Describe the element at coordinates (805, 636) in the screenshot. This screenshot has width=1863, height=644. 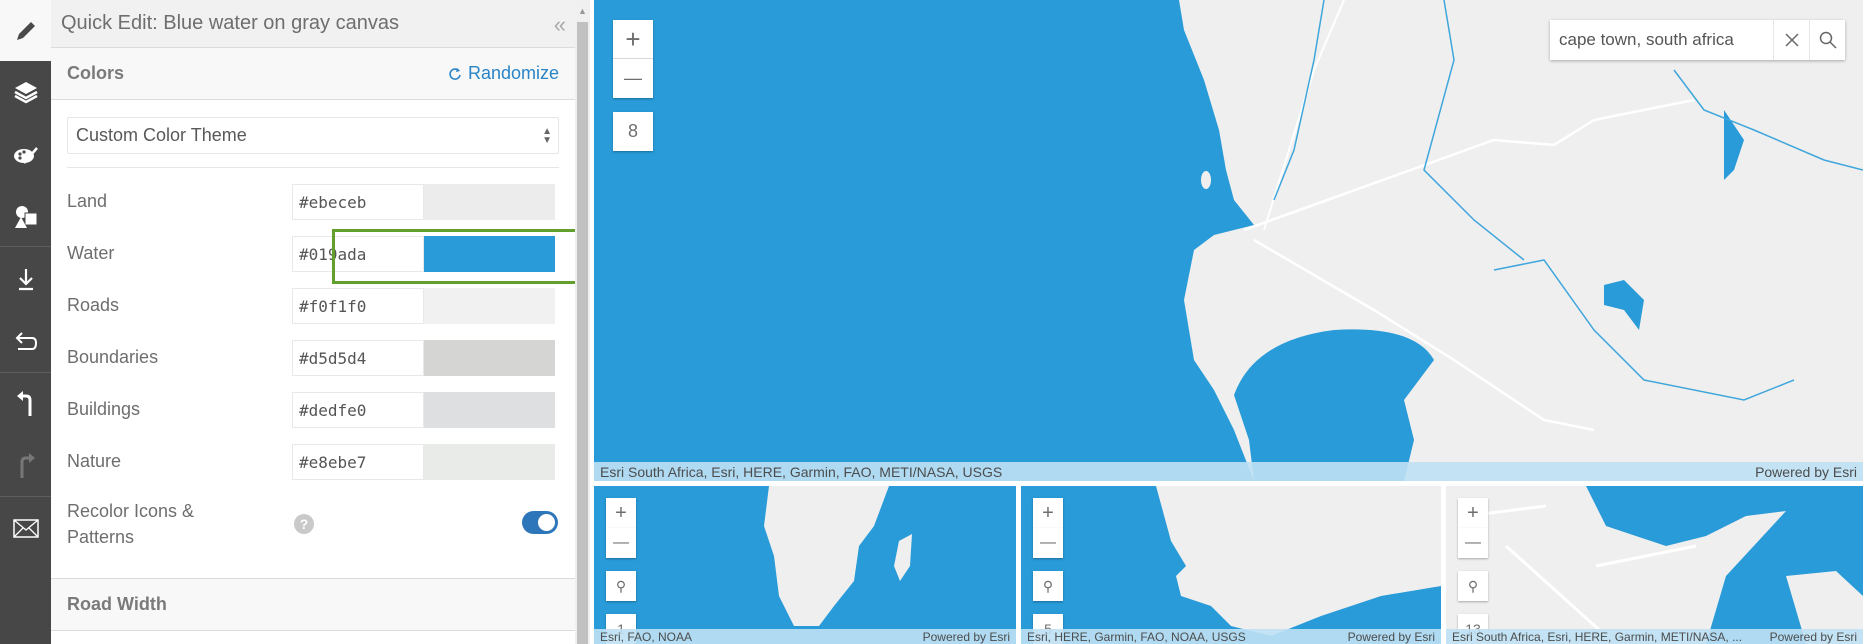
I see `map-attribution: Esri, FAO, NOAA Powered by Esri` at that location.